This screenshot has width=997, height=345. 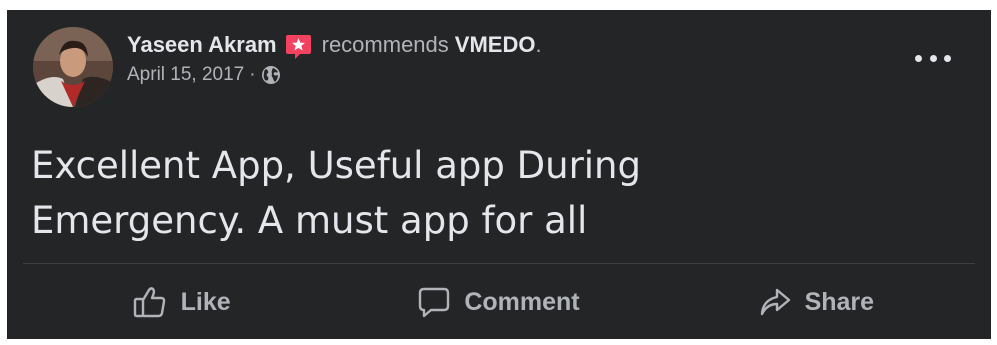 What do you see at coordinates (775, 302) in the screenshot?
I see `share-arrow-icon` at bounding box center [775, 302].